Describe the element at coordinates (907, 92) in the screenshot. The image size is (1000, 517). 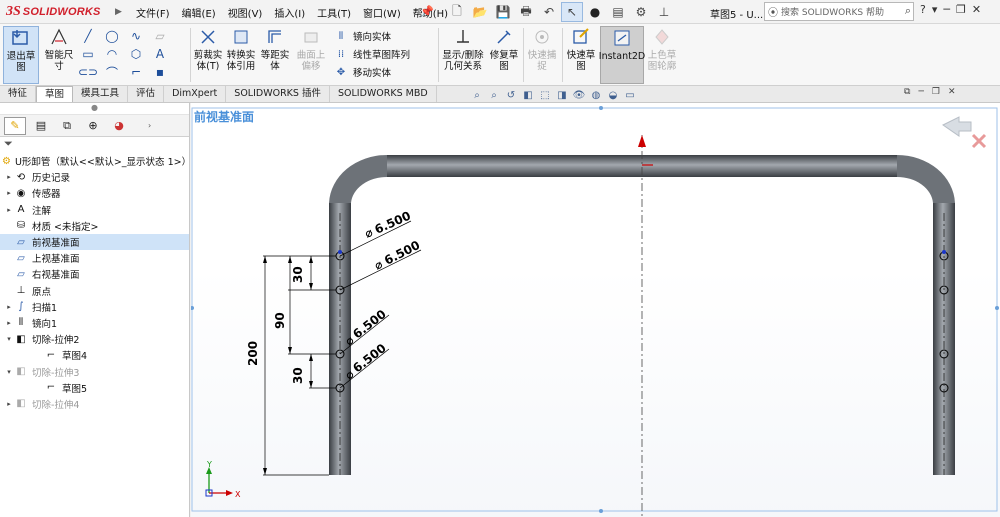
I see `tile-icon: ⧉` at that location.